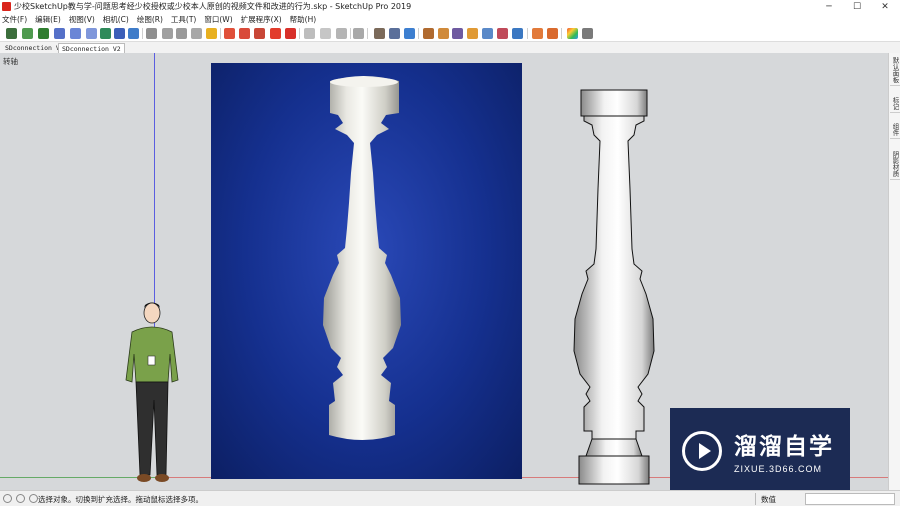  Describe the element at coordinates (261, 19) in the screenshot. I see `menu-extensions: 扩展程序(X)` at that location.